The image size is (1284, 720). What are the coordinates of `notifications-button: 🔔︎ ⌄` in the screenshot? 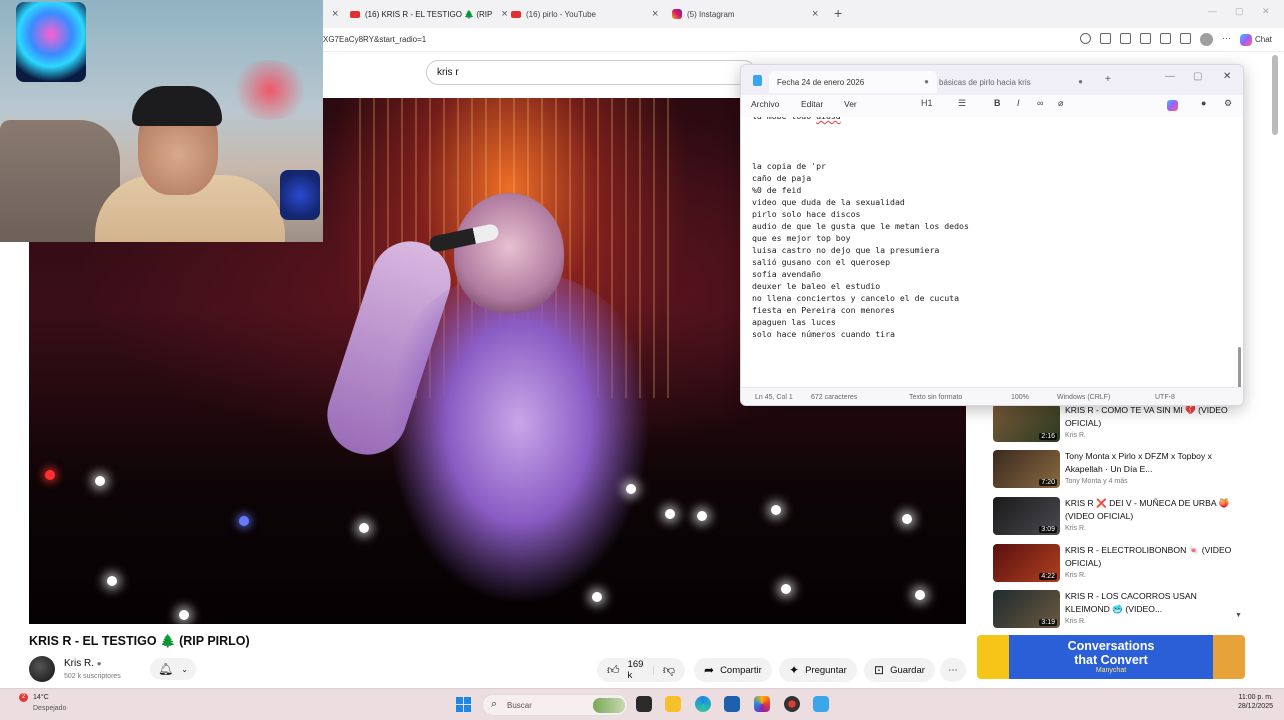 It's located at (173, 669).